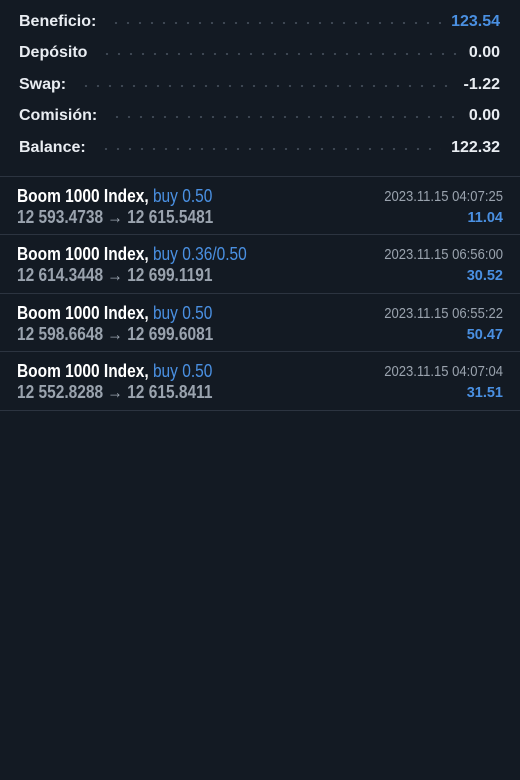 This screenshot has height=780, width=520. What do you see at coordinates (443, 196) in the screenshot?
I see `deal-time: 2023.11.15 04:07:25` at bounding box center [443, 196].